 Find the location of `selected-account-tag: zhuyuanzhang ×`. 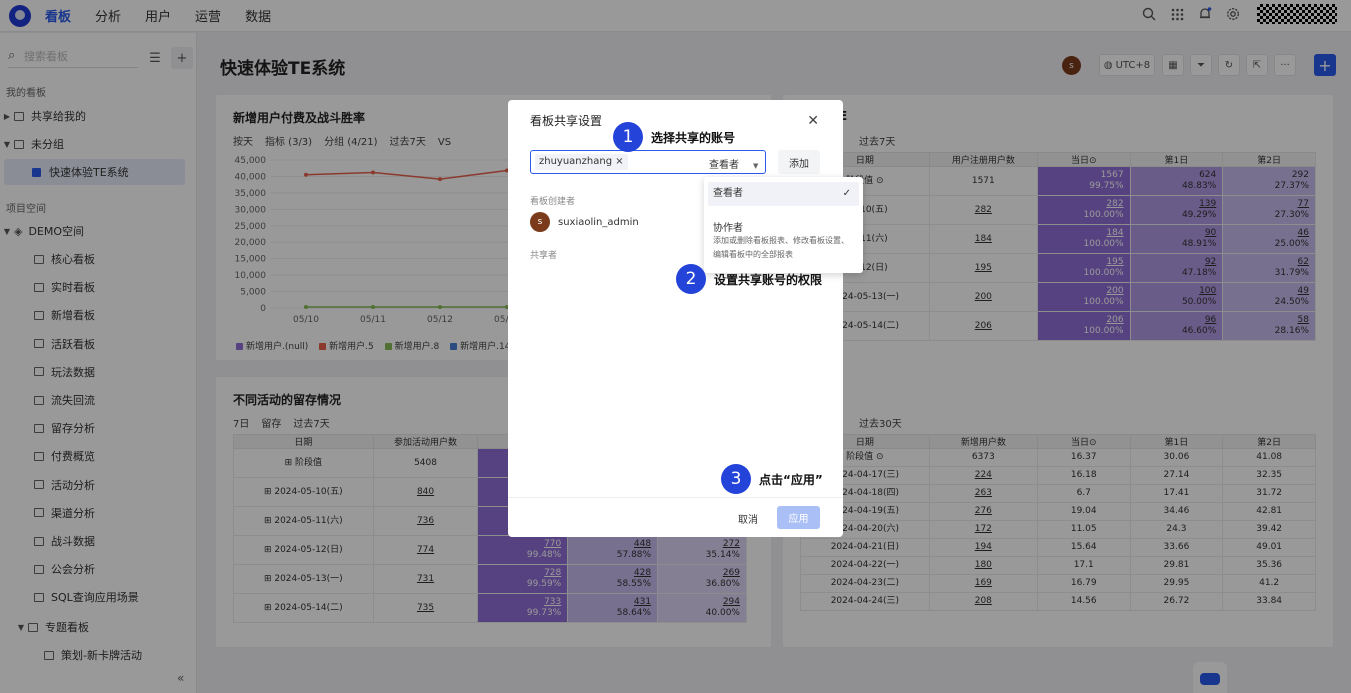

selected-account-tag: zhuyuanzhang × is located at coordinates (581, 162).